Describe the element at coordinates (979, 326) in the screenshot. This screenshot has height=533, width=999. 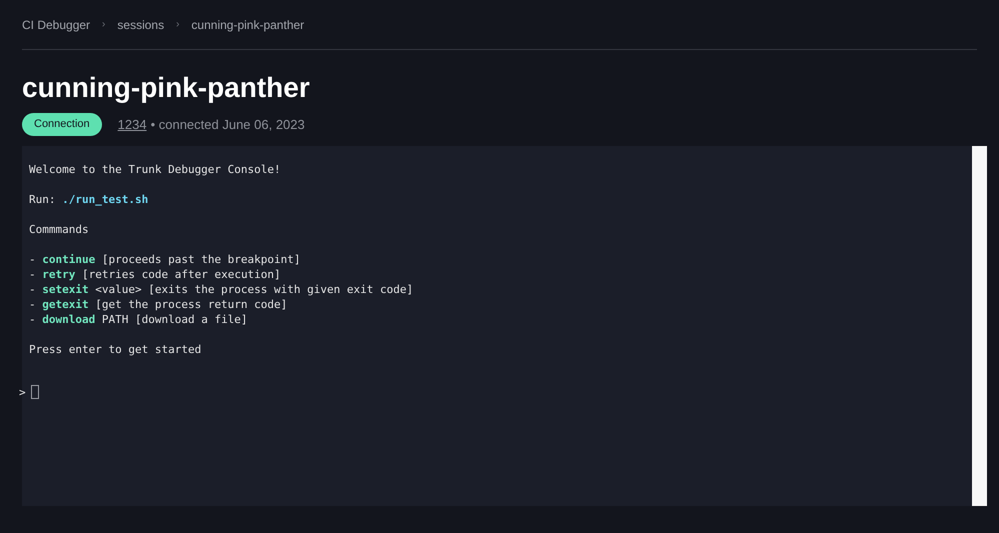
I see `scrollbar` at that location.